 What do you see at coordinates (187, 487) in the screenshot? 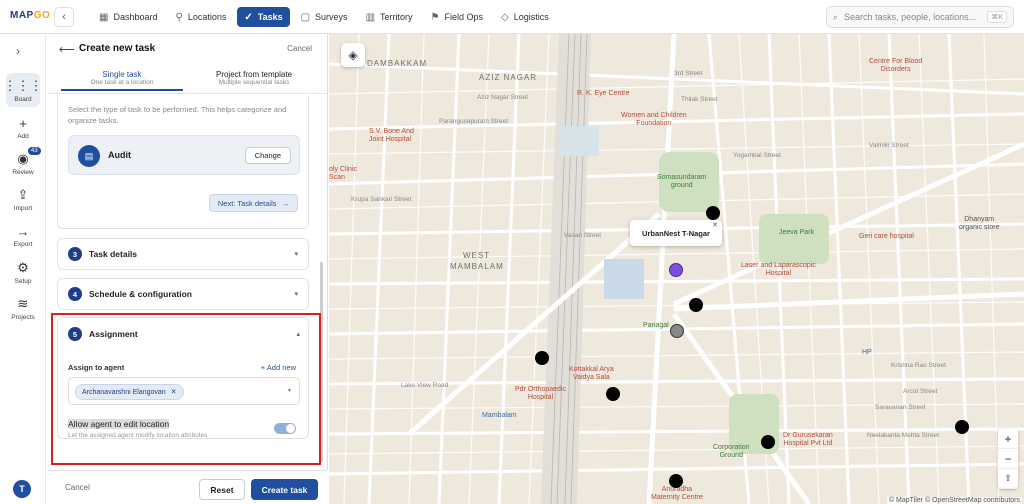
I see `panel-footer: Cancel Reset Create task` at bounding box center [187, 487].